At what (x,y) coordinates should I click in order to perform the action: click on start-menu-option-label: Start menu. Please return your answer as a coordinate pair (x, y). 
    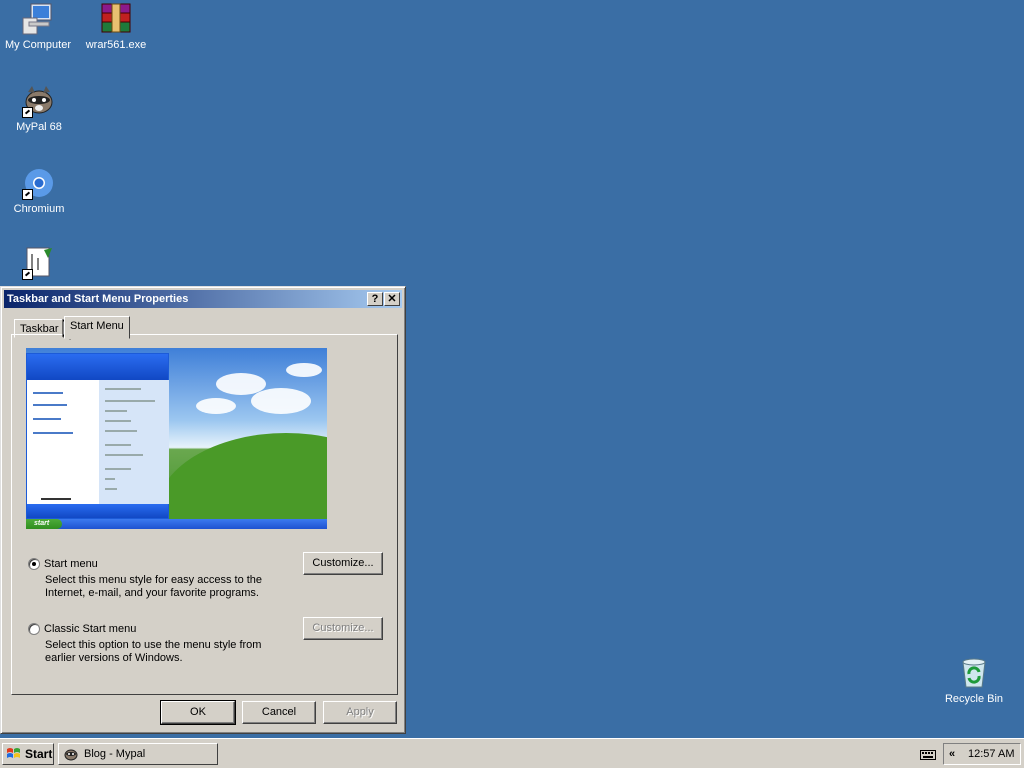
    Looking at the image, I should click on (71, 564).